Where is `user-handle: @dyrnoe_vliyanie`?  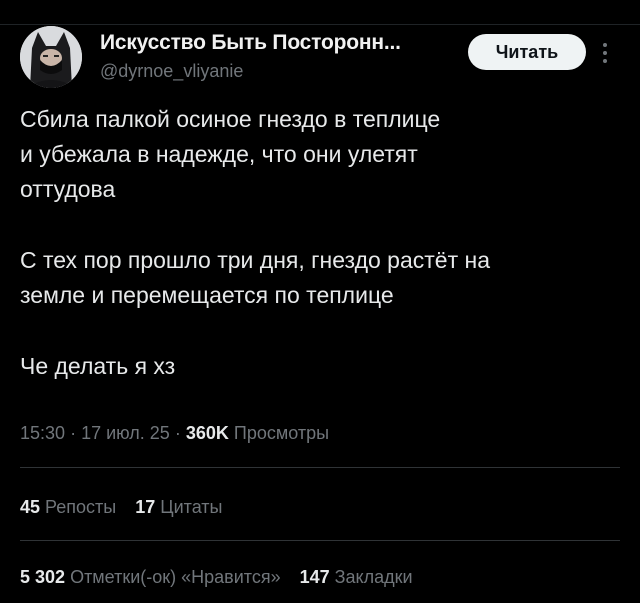
user-handle: @dyrnoe_vliyanie is located at coordinates (250, 71).